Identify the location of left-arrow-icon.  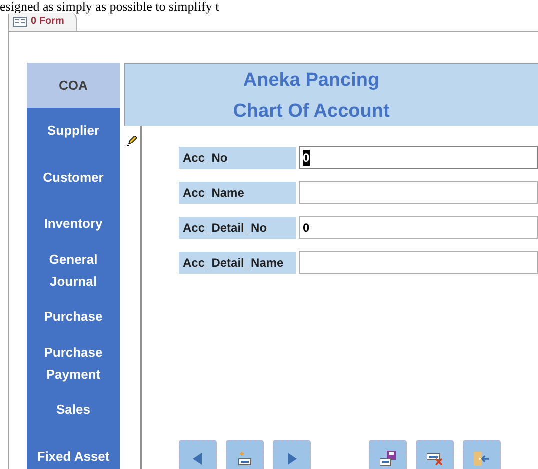
(198, 458).